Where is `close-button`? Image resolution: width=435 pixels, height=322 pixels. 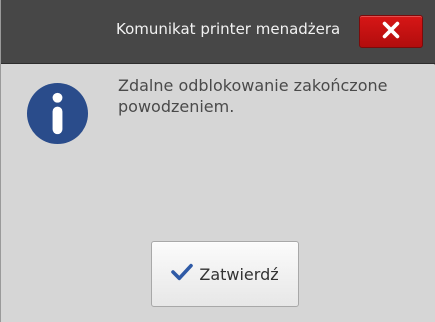
close-button is located at coordinates (391, 31).